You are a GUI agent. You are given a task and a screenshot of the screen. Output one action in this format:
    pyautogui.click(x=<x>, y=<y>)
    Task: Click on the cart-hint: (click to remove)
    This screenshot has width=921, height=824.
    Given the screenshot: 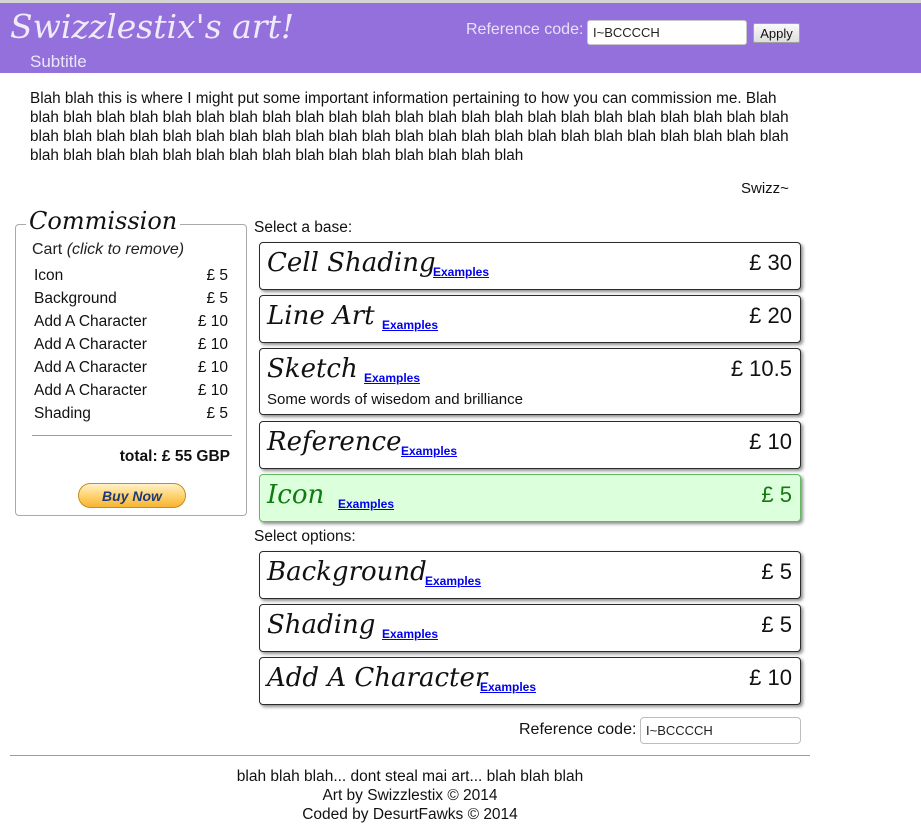 What is the action you would take?
    pyautogui.click(x=125, y=249)
    